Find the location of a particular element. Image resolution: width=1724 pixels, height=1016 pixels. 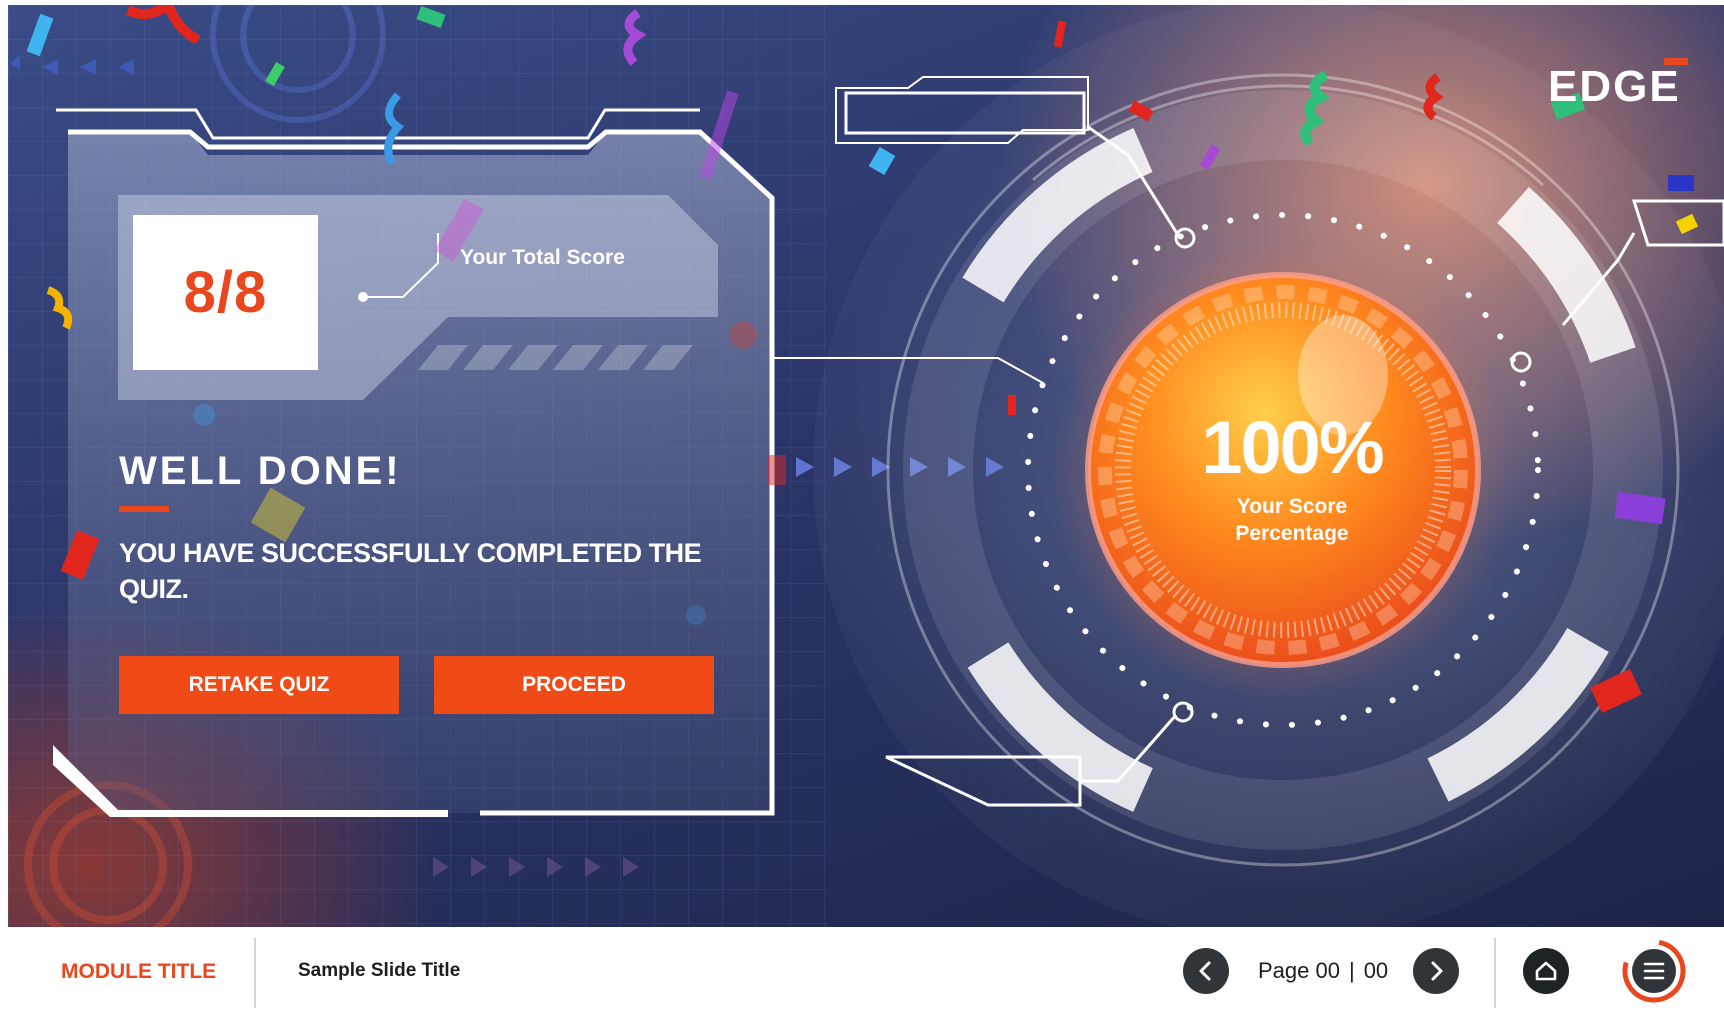

background-rings-icon is located at coordinates (298, 64).